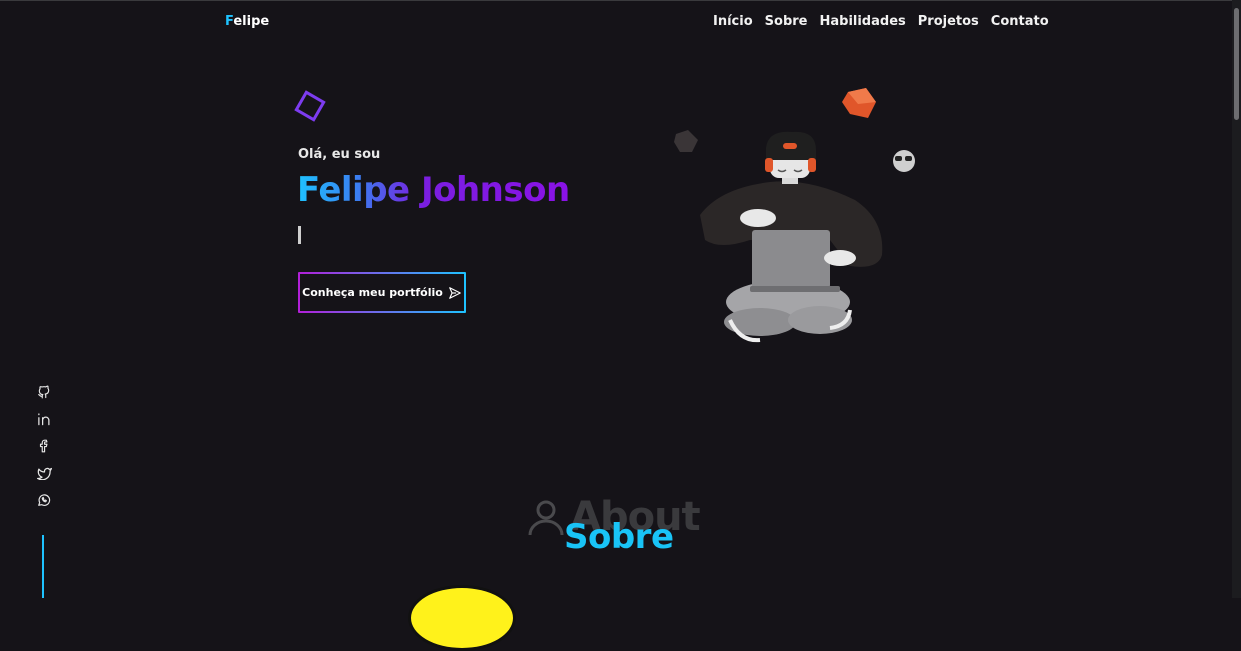 This screenshot has height=651, width=1241. Describe the element at coordinates (794, 215) in the screenshot. I see `hero-illustration` at that location.